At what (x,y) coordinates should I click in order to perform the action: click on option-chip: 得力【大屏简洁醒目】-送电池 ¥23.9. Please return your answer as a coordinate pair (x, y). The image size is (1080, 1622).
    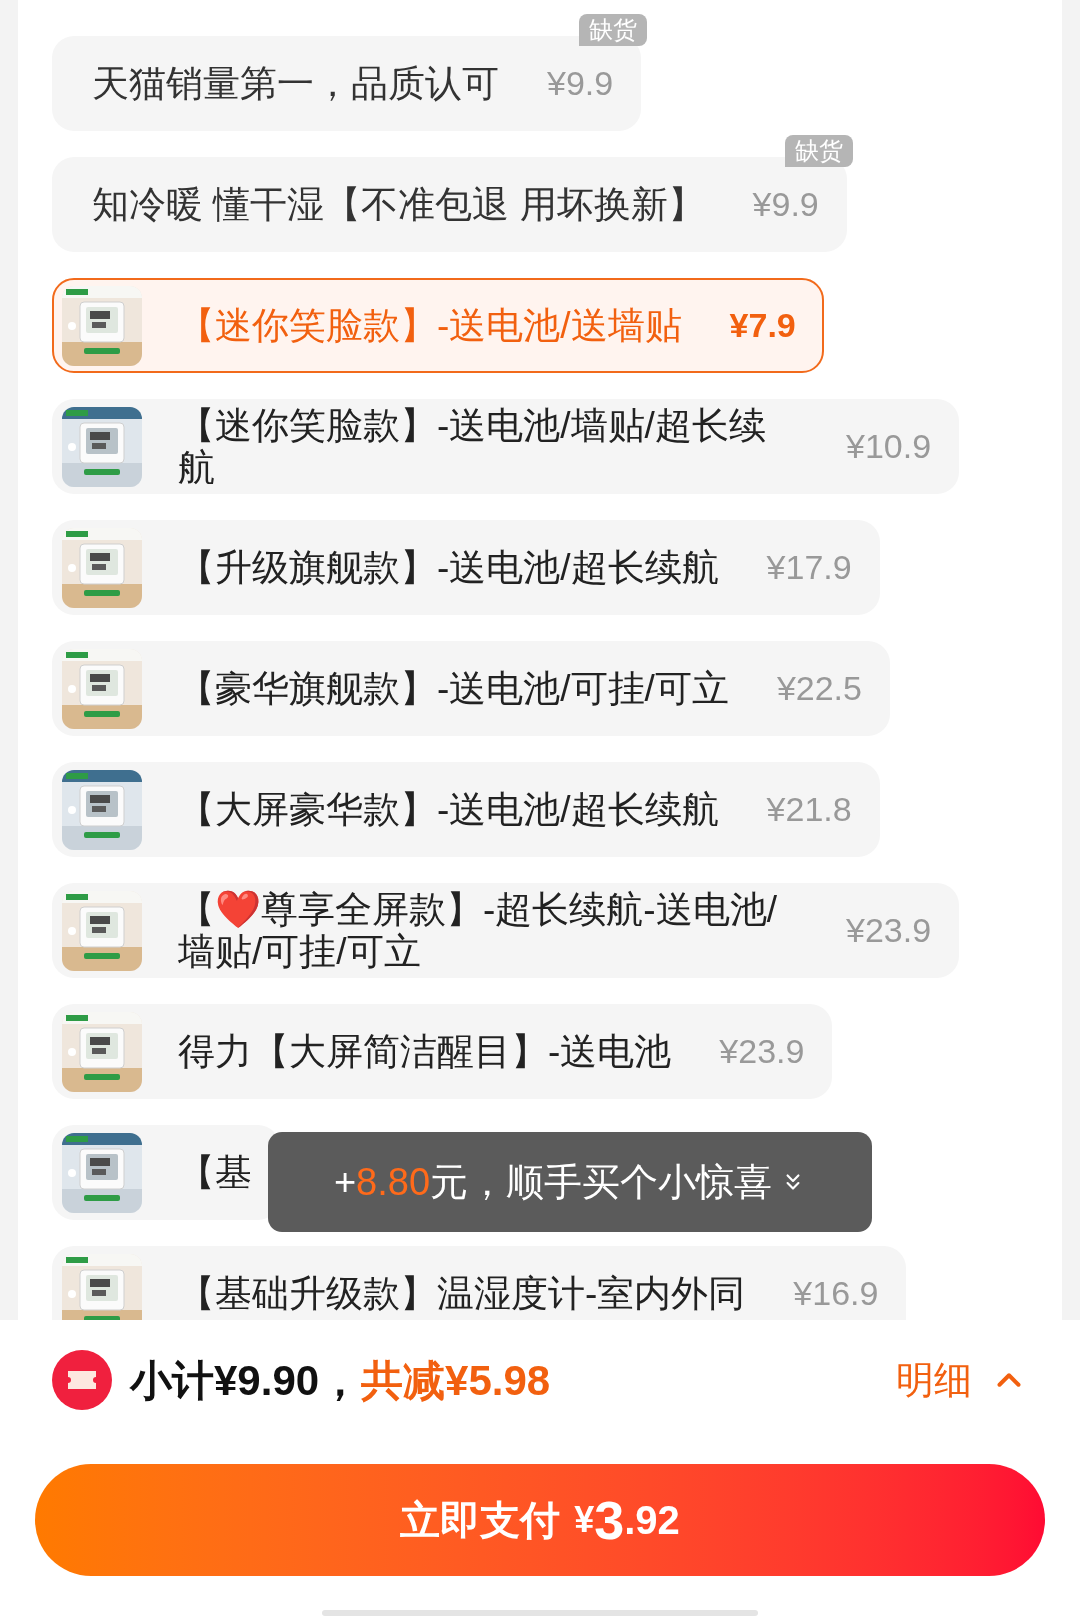
    Looking at the image, I should click on (442, 1051).